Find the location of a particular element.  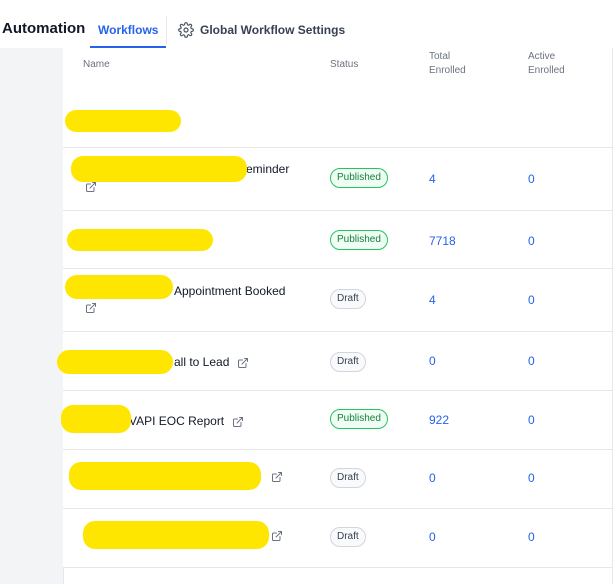

workflow-name-link: VAPI EOC Report is located at coordinates (186, 421).